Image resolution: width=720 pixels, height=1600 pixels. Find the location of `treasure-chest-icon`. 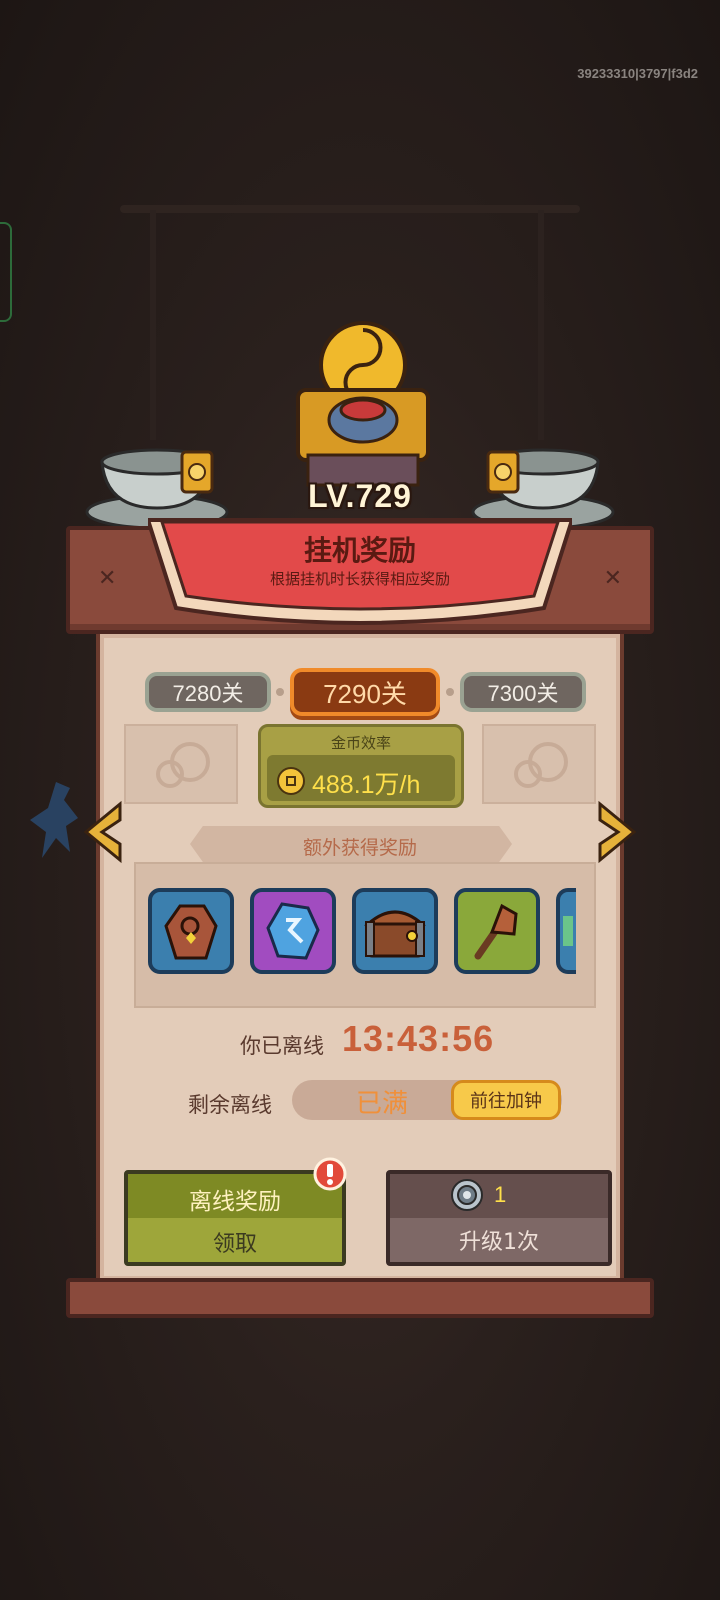

treasure-chest-icon is located at coordinates (395, 934).